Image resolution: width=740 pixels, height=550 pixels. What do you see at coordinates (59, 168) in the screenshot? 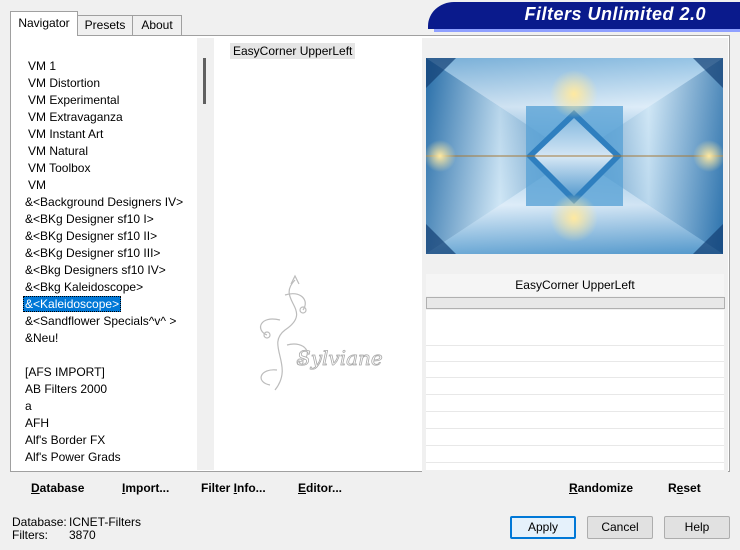
I see `category-item: VM Toolbox` at bounding box center [59, 168].